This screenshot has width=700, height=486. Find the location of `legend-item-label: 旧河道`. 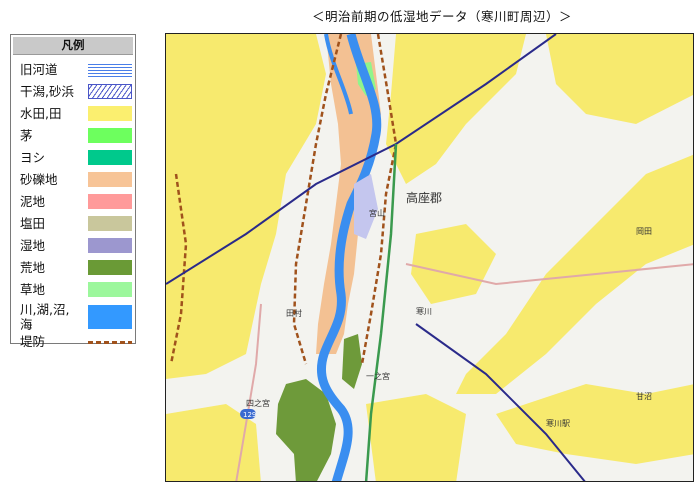

legend-item-label: 旧河道 is located at coordinates (39, 69).